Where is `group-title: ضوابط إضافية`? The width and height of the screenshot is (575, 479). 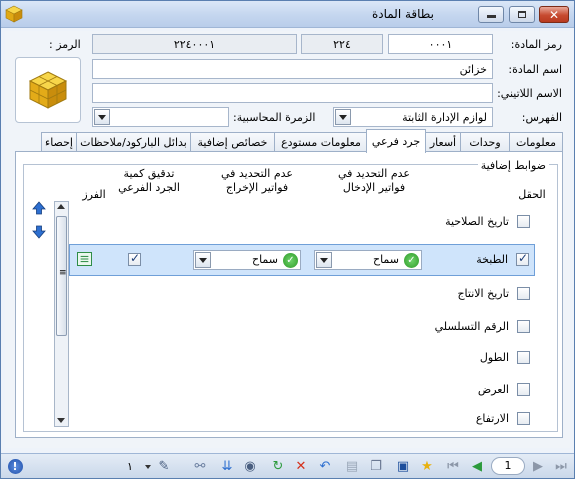
group-title: ضوابط إضافية is located at coordinates (513, 165).